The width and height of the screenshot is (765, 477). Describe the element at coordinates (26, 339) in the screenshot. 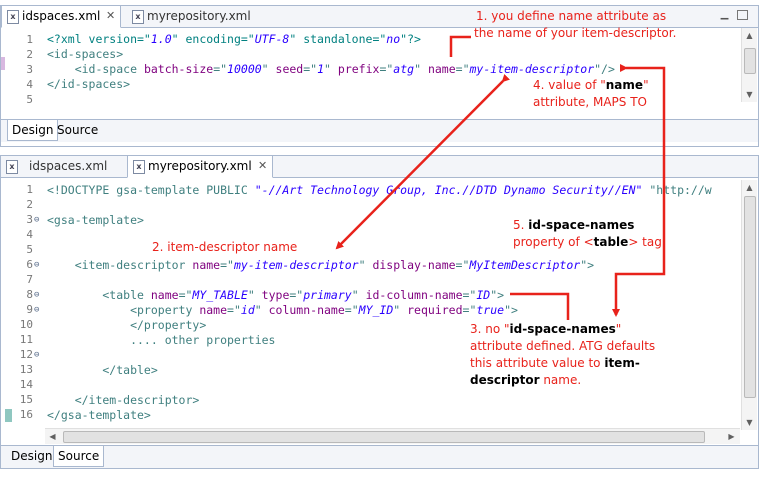

I see `line-number: 11` at that location.